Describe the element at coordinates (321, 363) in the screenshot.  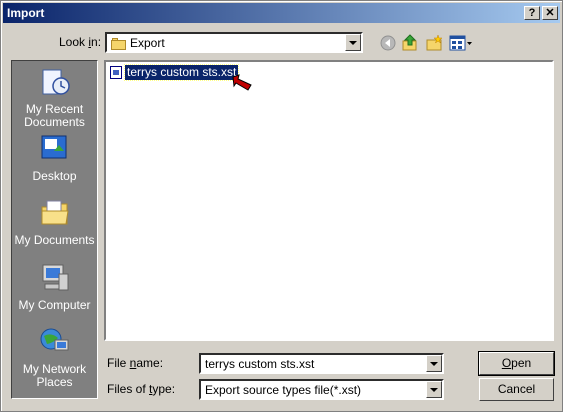
I see `file-name-field: terrys custom sts.xst` at that location.